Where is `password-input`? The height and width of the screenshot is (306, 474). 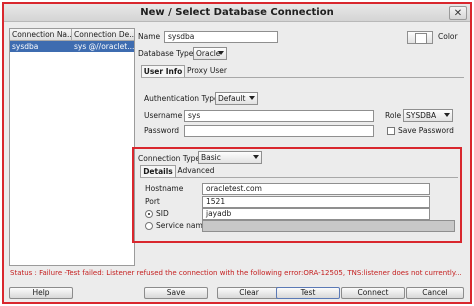 password-input is located at coordinates (279, 131).